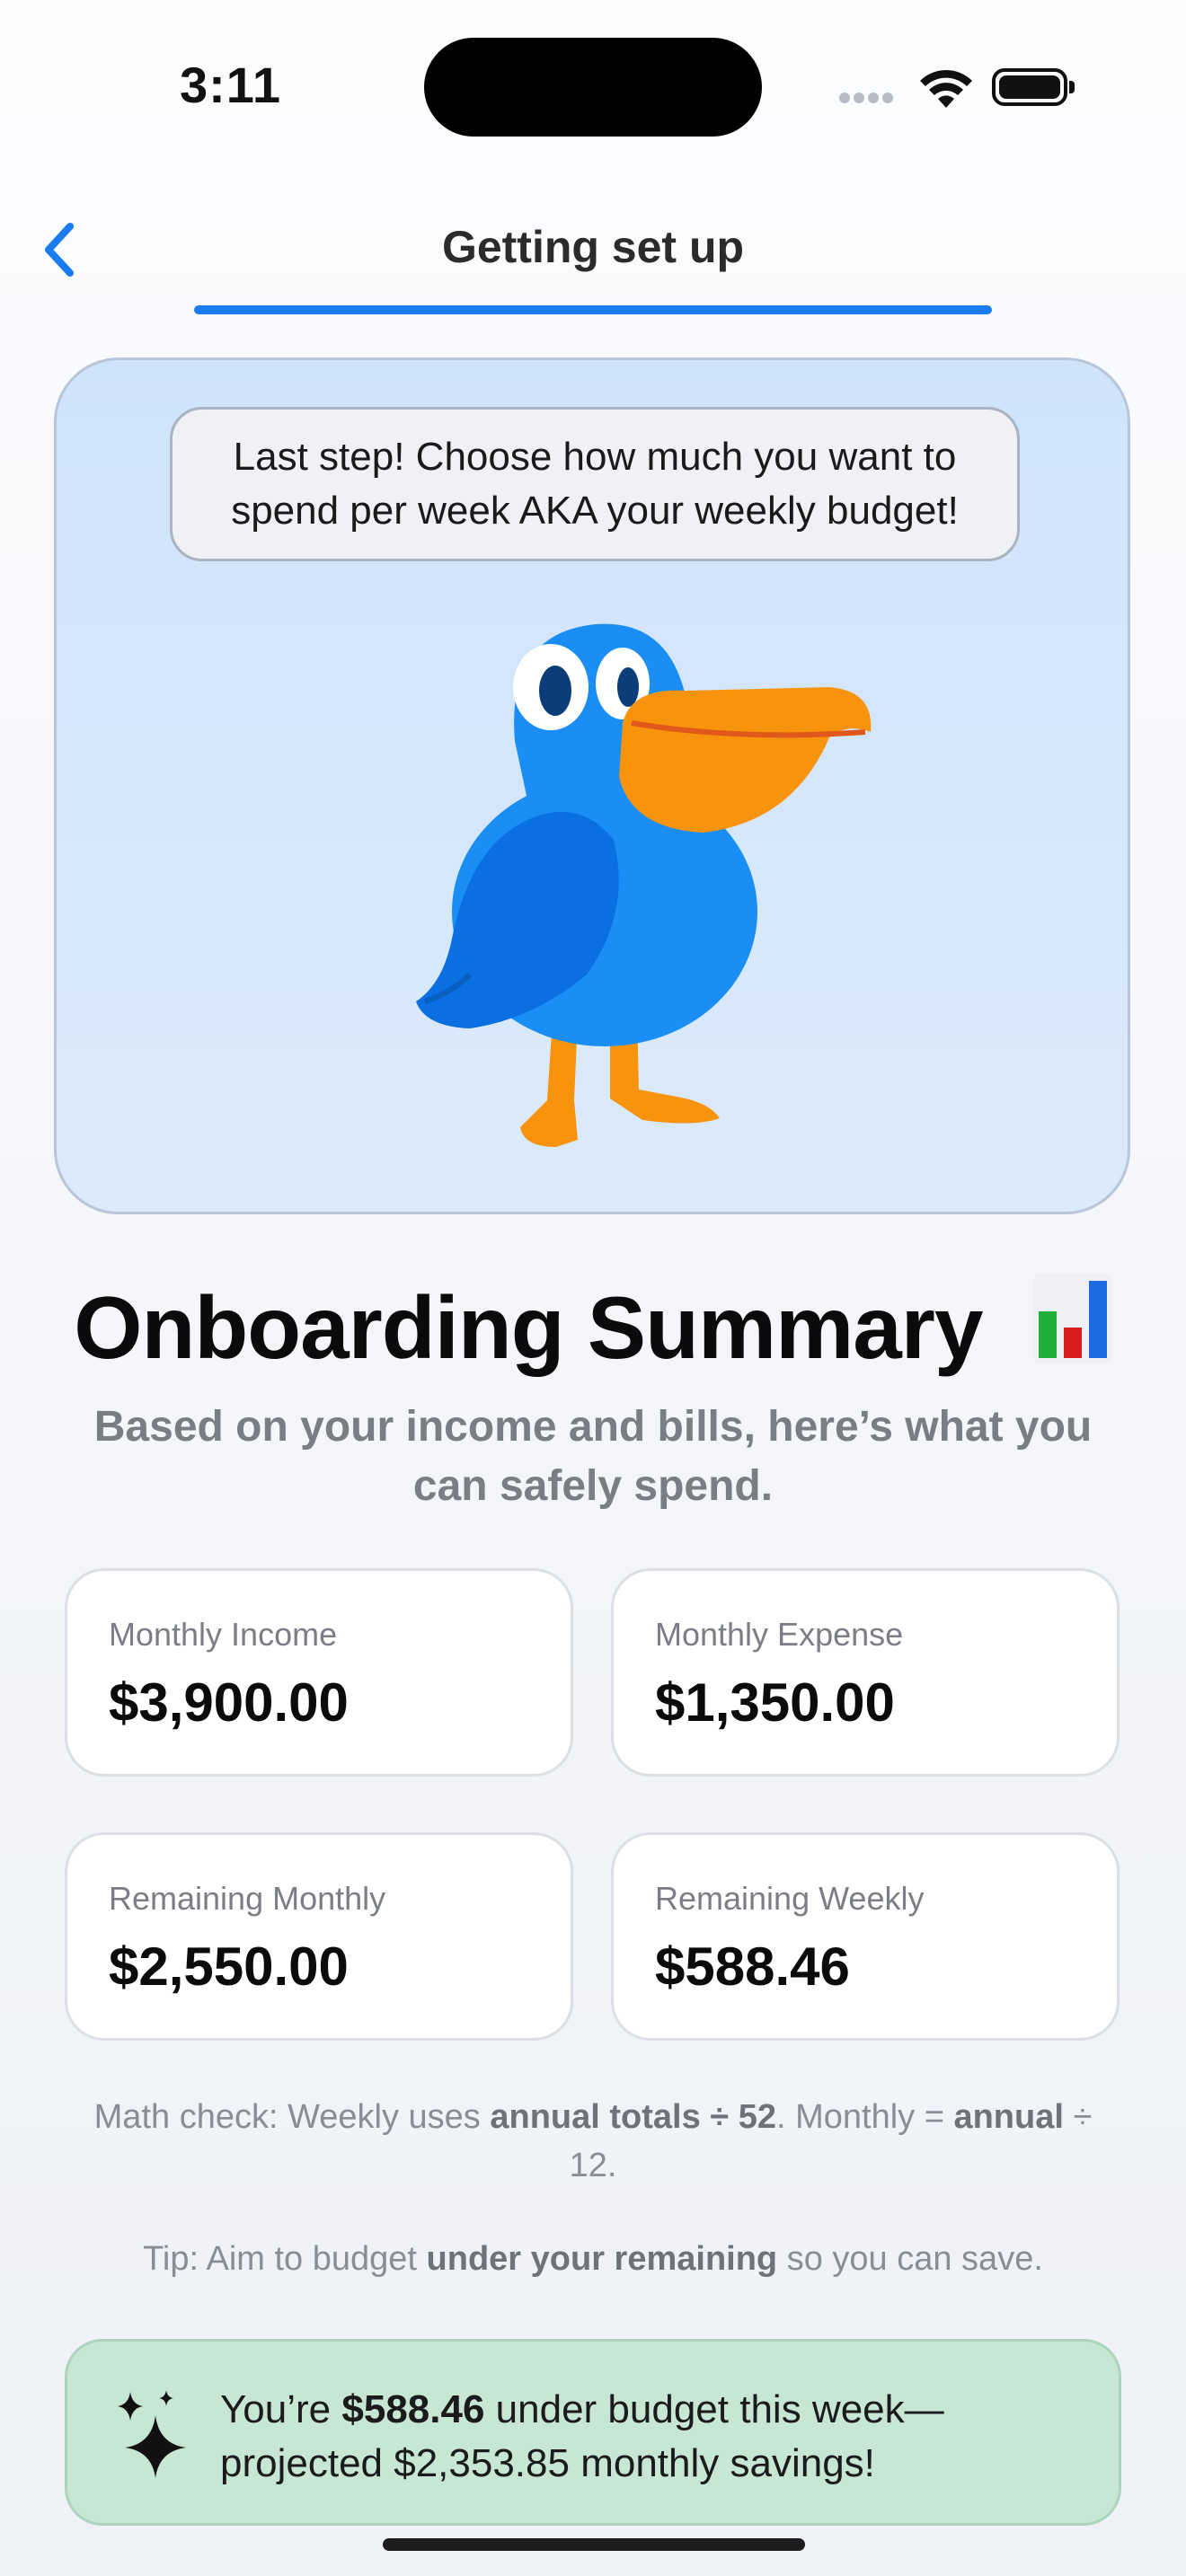 The height and width of the screenshot is (2576, 1186). What do you see at coordinates (864, 2117) in the screenshot?
I see `math-check-middle: . Monthly =` at bounding box center [864, 2117].